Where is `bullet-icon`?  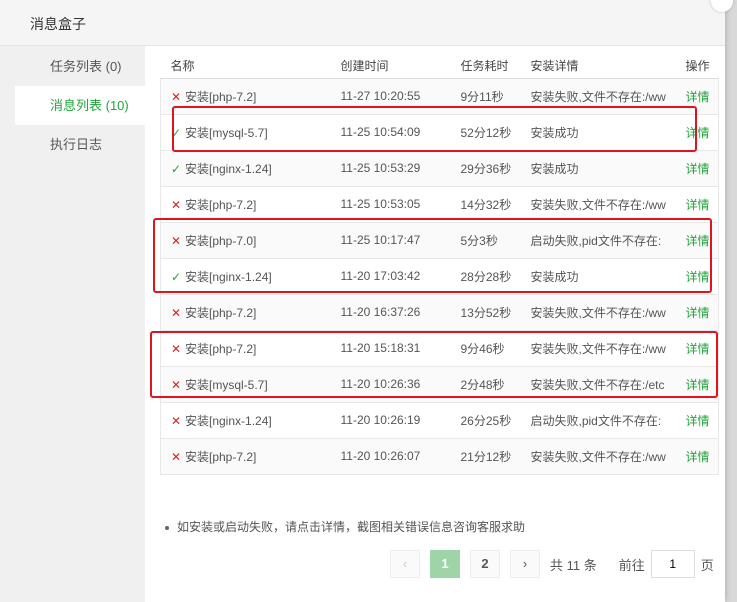 bullet-icon is located at coordinates (167, 527).